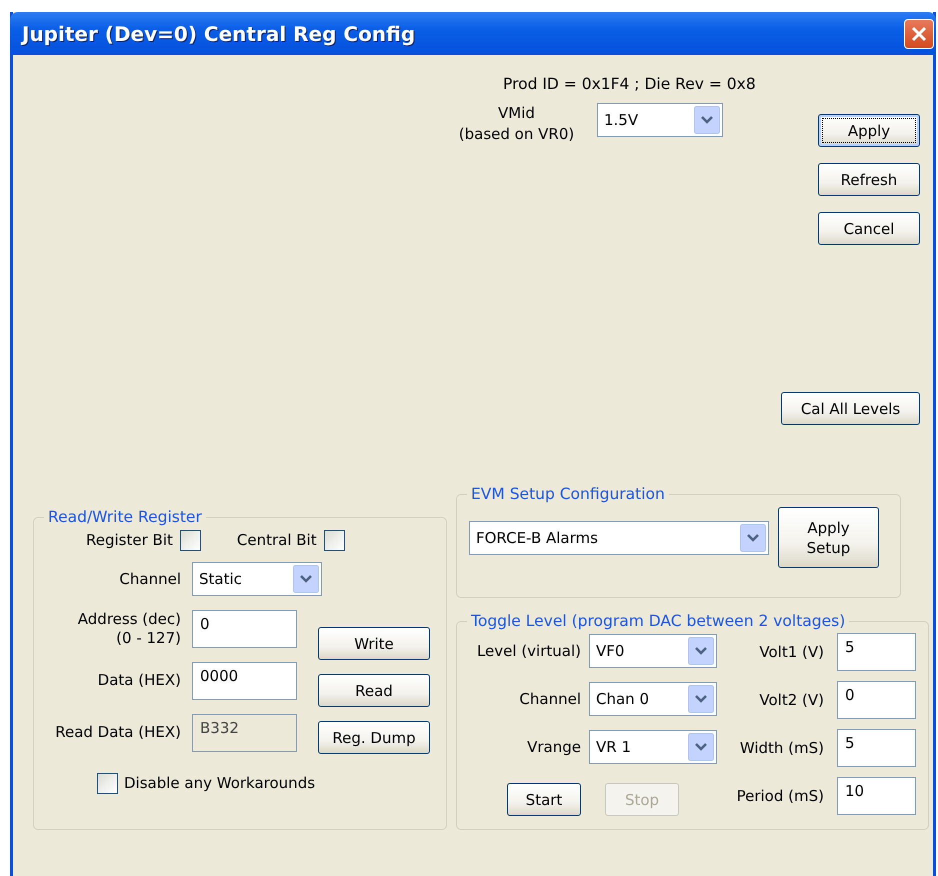 This screenshot has width=938, height=876. I want to click on dropdown: FORCE-B Alarms, so click(619, 537).